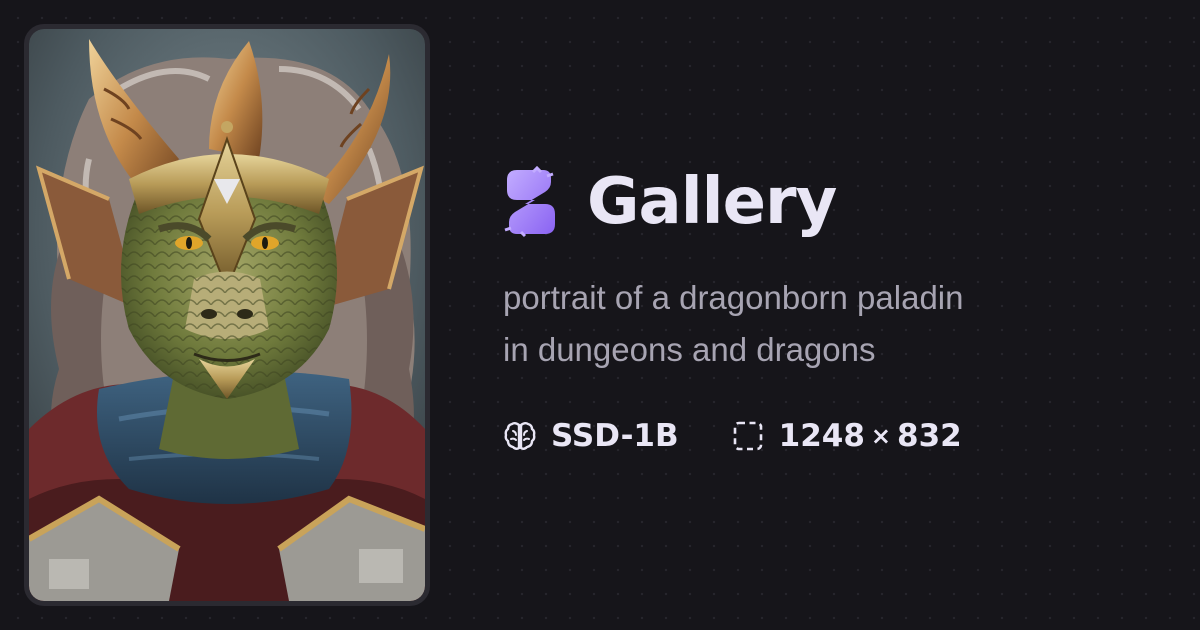 This screenshot has width=1200, height=630. What do you see at coordinates (689, 349) in the screenshot?
I see `prompt-line: in dungeons and dragons` at bounding box center [689, 349].